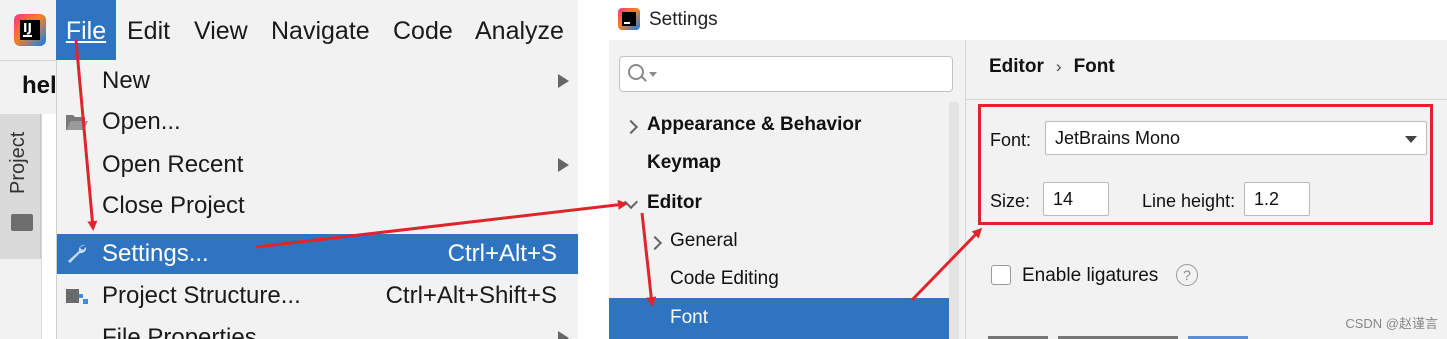 Image resolution: width=1447 pixels, height=339 pixels. I want to click on dialog-title-bar: Settings, so click(1028, 20).